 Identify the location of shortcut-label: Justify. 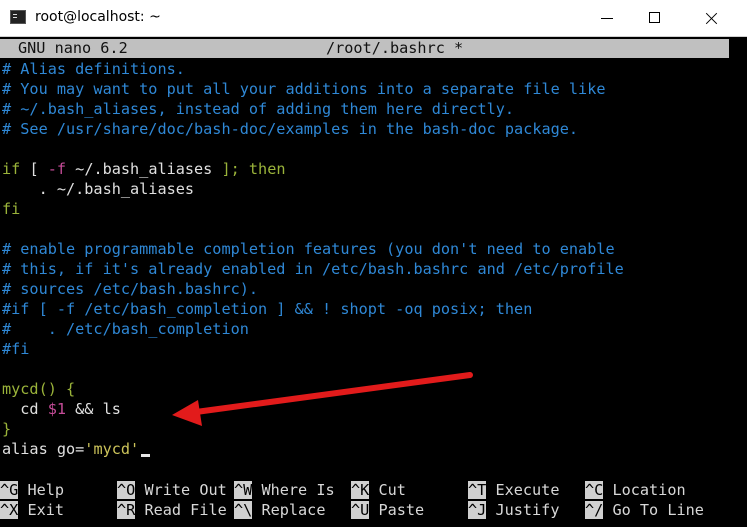
(527, 510).